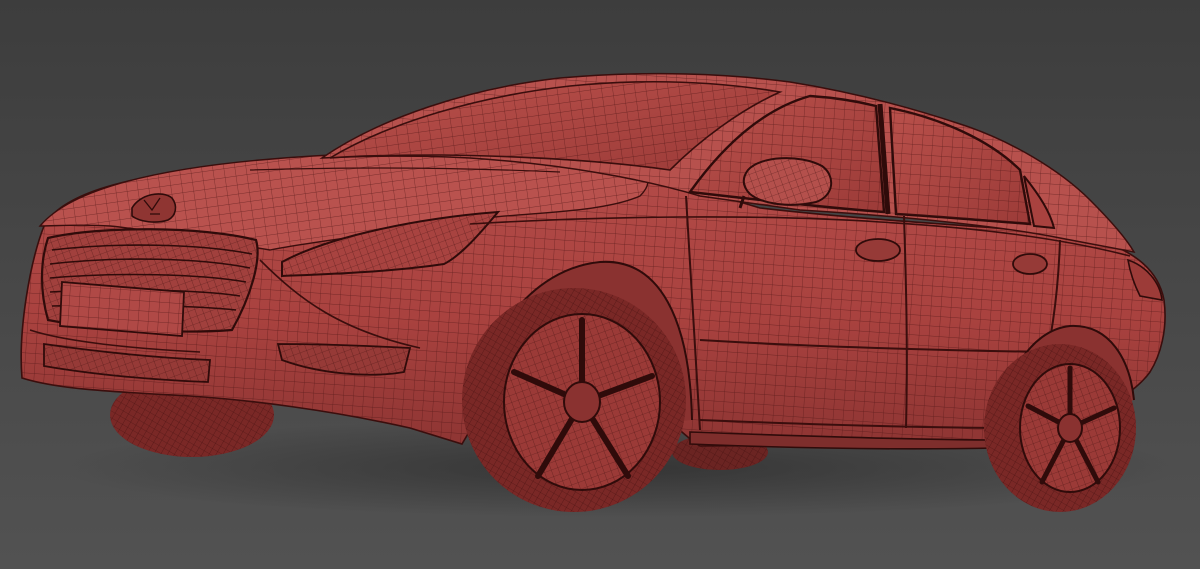  I want to click on front-wheel, so click(574, 400).